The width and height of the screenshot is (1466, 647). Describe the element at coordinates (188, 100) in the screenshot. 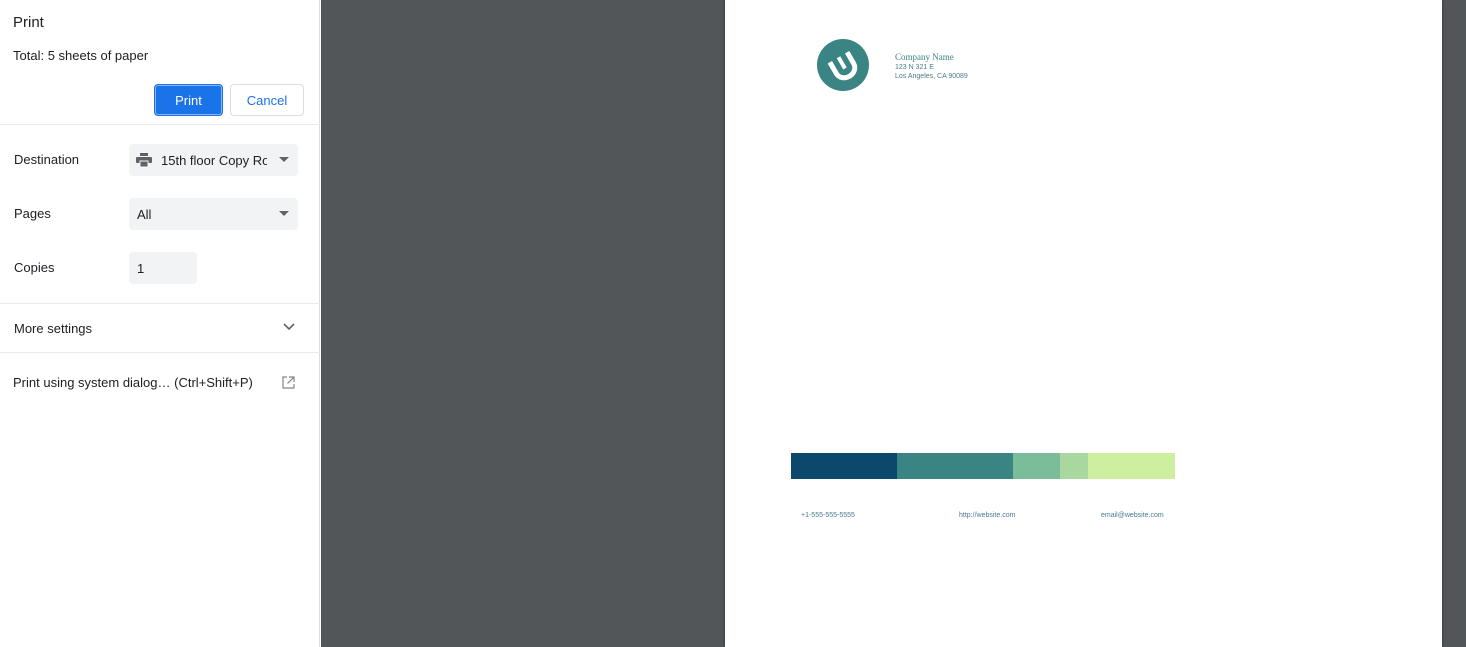

I see `print-button: Print` at that location.